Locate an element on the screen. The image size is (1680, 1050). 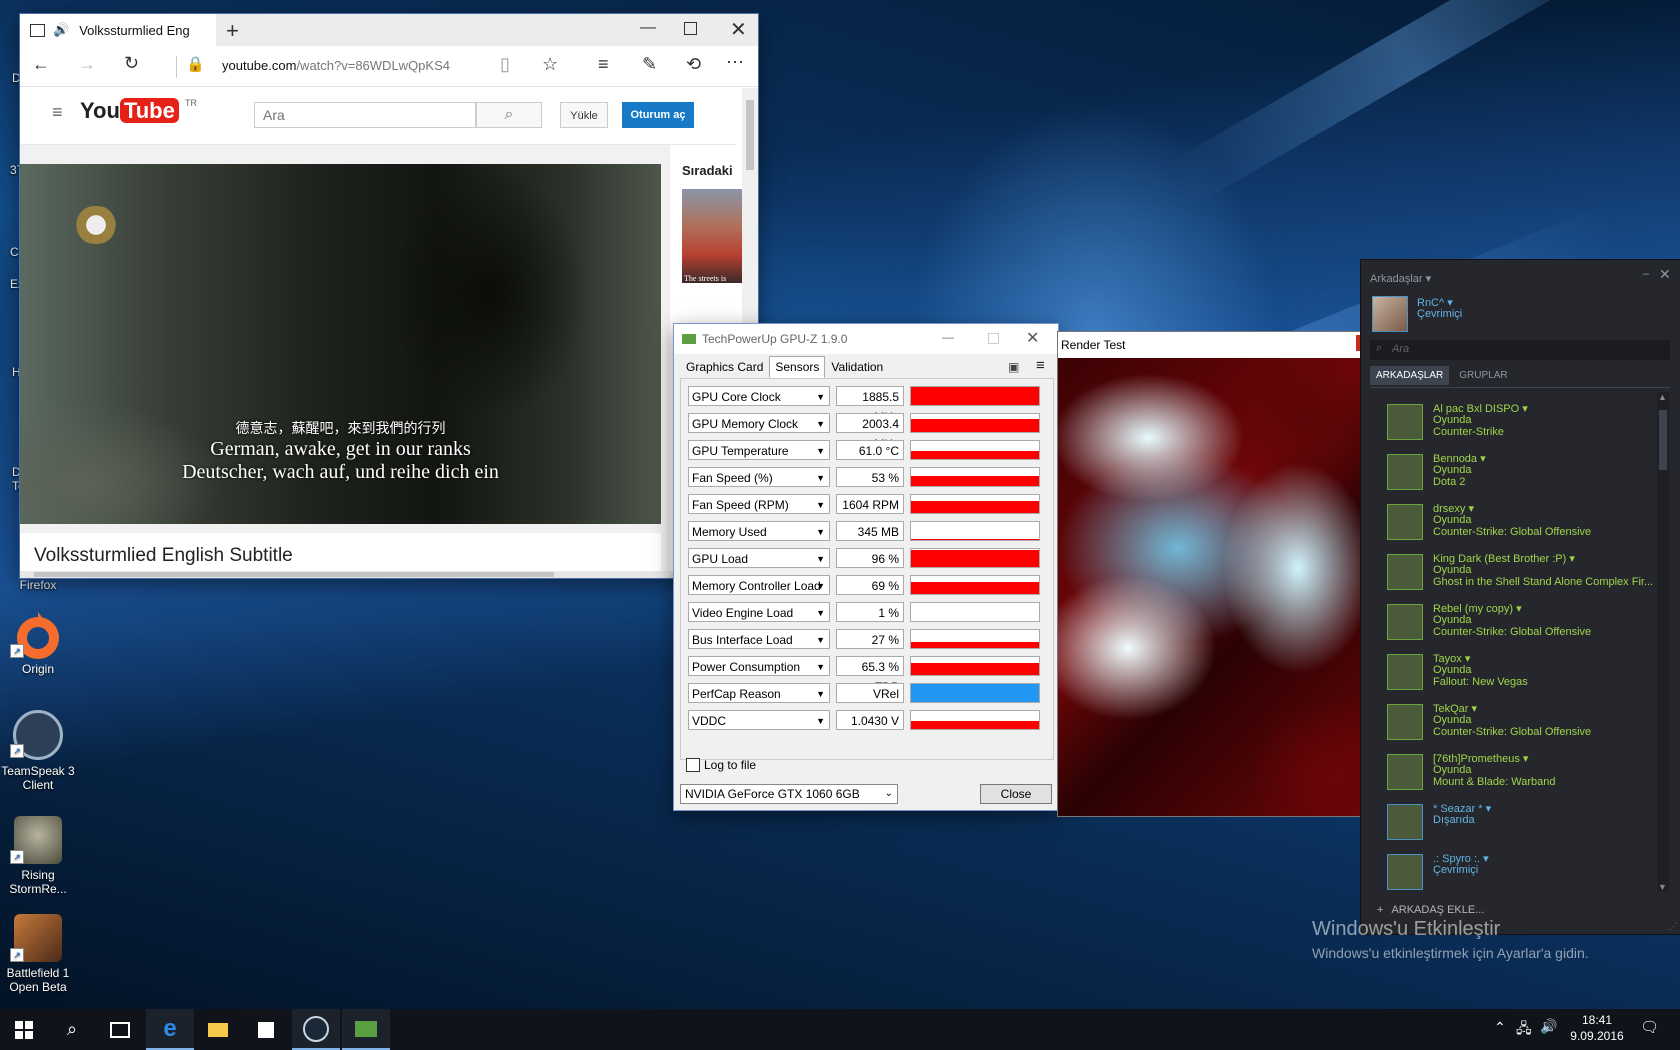
show-hidden-icons: ⌃ is located at coordinates (1500, 1027).